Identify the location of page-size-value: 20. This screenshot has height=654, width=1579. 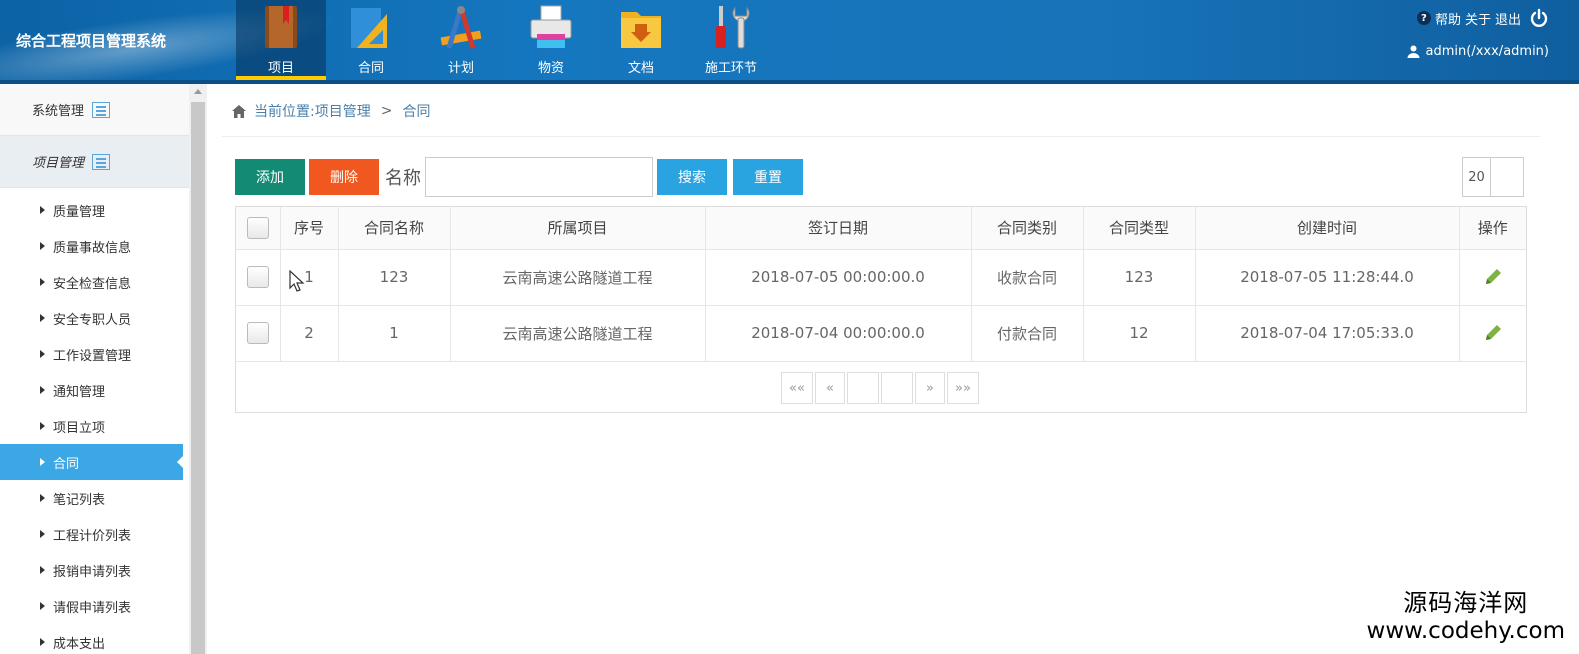
(1477, 177).